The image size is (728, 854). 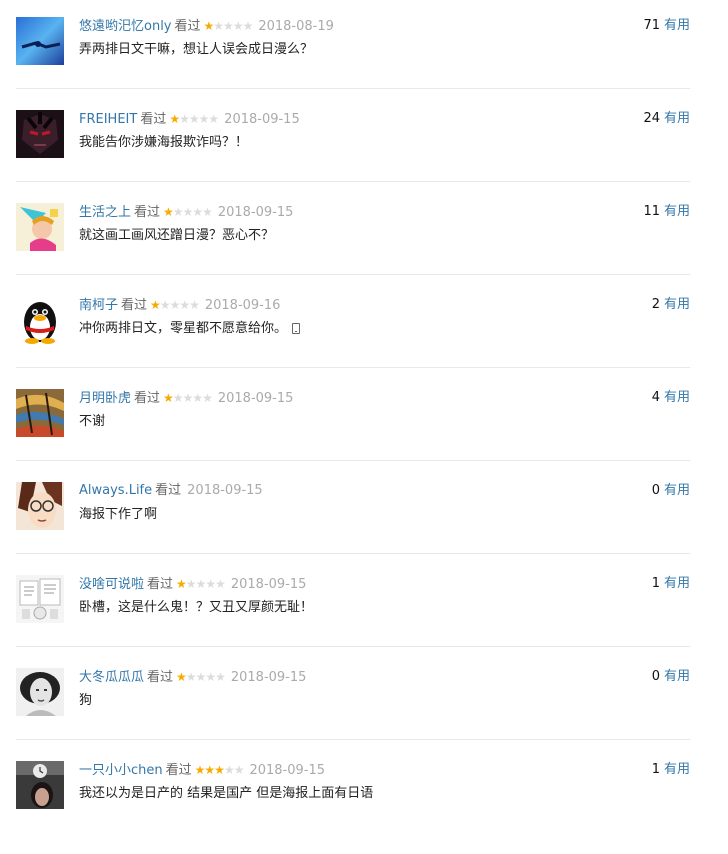 I want to click on vote-count: 71, so click(x=651, y=25).